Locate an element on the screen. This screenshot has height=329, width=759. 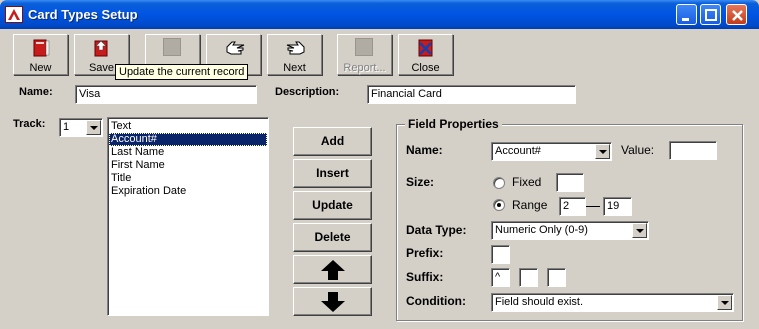
new-label: New is located at coordinates (40, 68).